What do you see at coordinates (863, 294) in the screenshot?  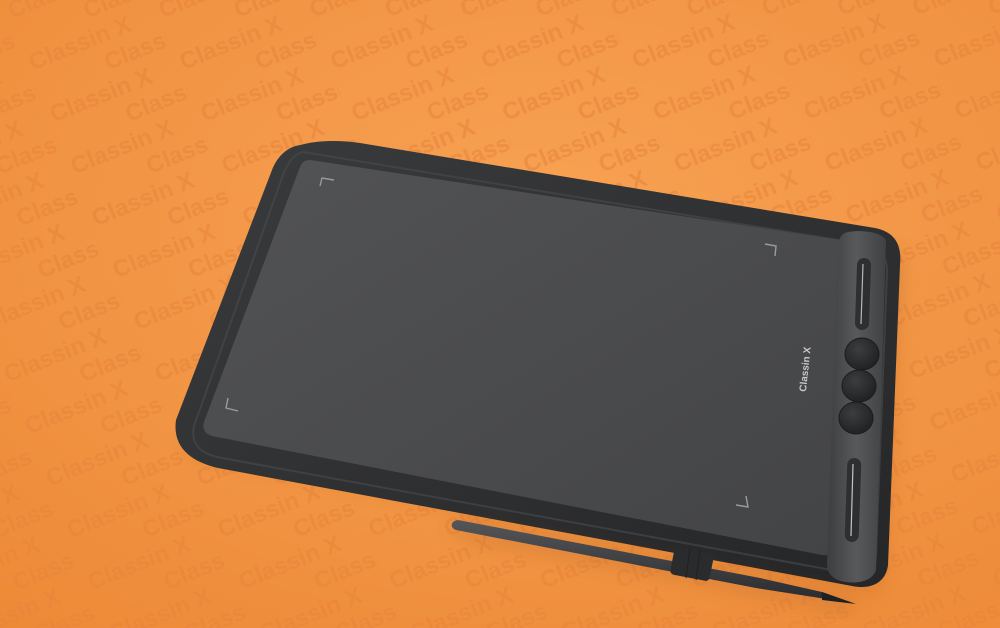 I see `touch-strip-top` at bounding box center [863, 294].